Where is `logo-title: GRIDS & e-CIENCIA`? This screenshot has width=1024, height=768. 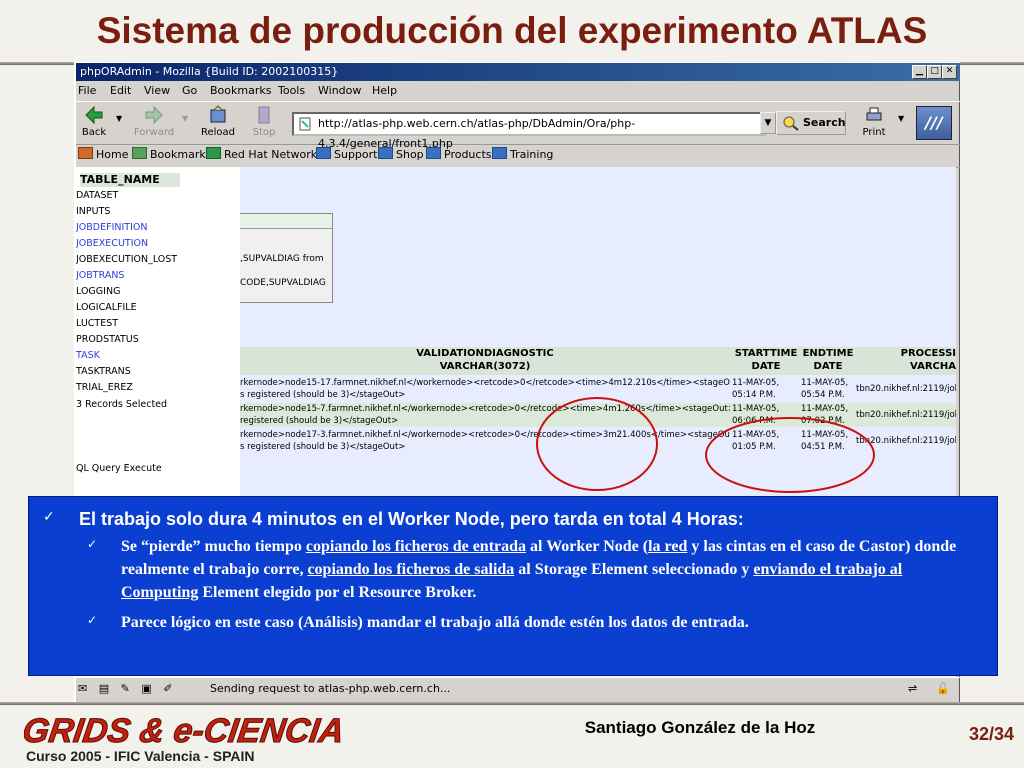
logo-title: GRIDS & e-CIENCIA is located at coordinates (185, 731).